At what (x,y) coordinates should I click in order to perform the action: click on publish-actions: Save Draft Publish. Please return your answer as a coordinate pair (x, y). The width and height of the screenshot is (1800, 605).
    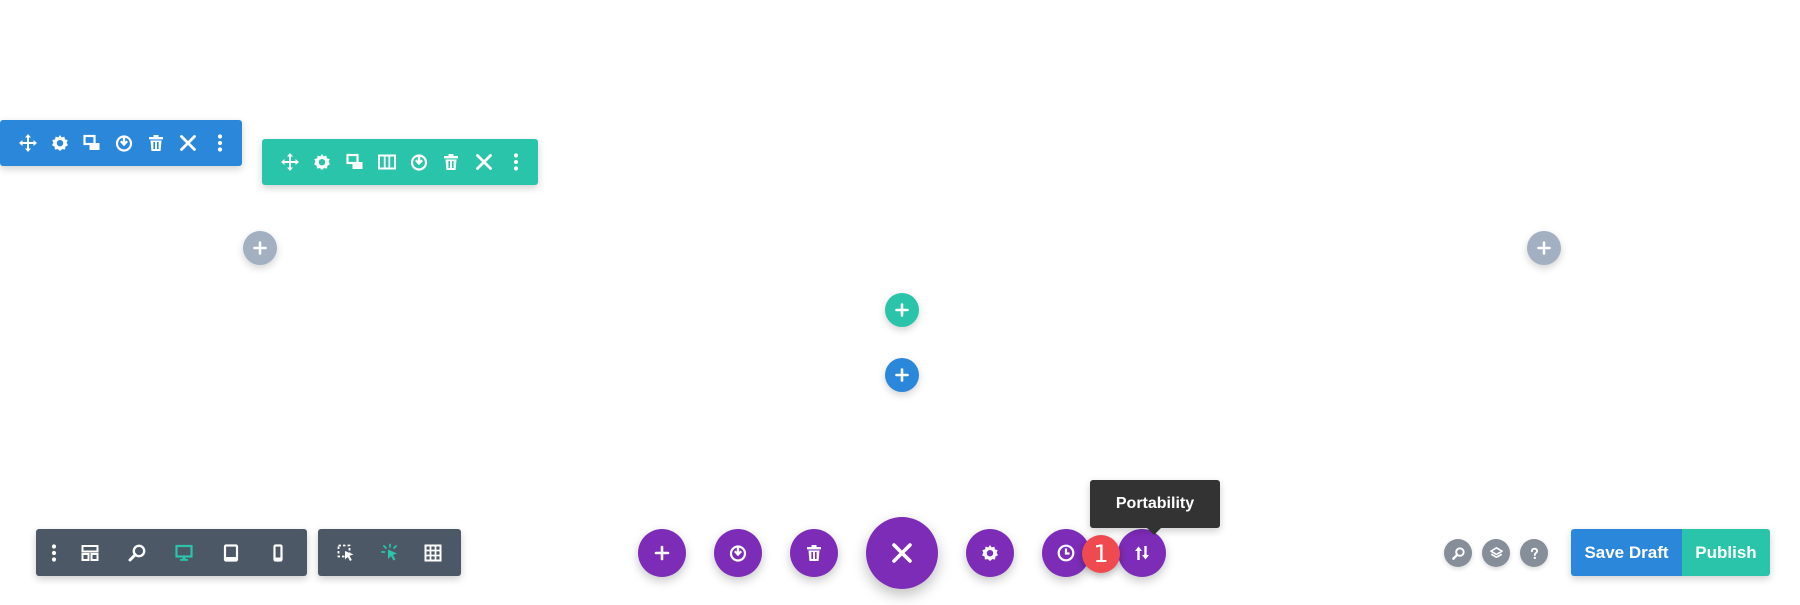
    Looking at the image, I should click on (1670, 552).